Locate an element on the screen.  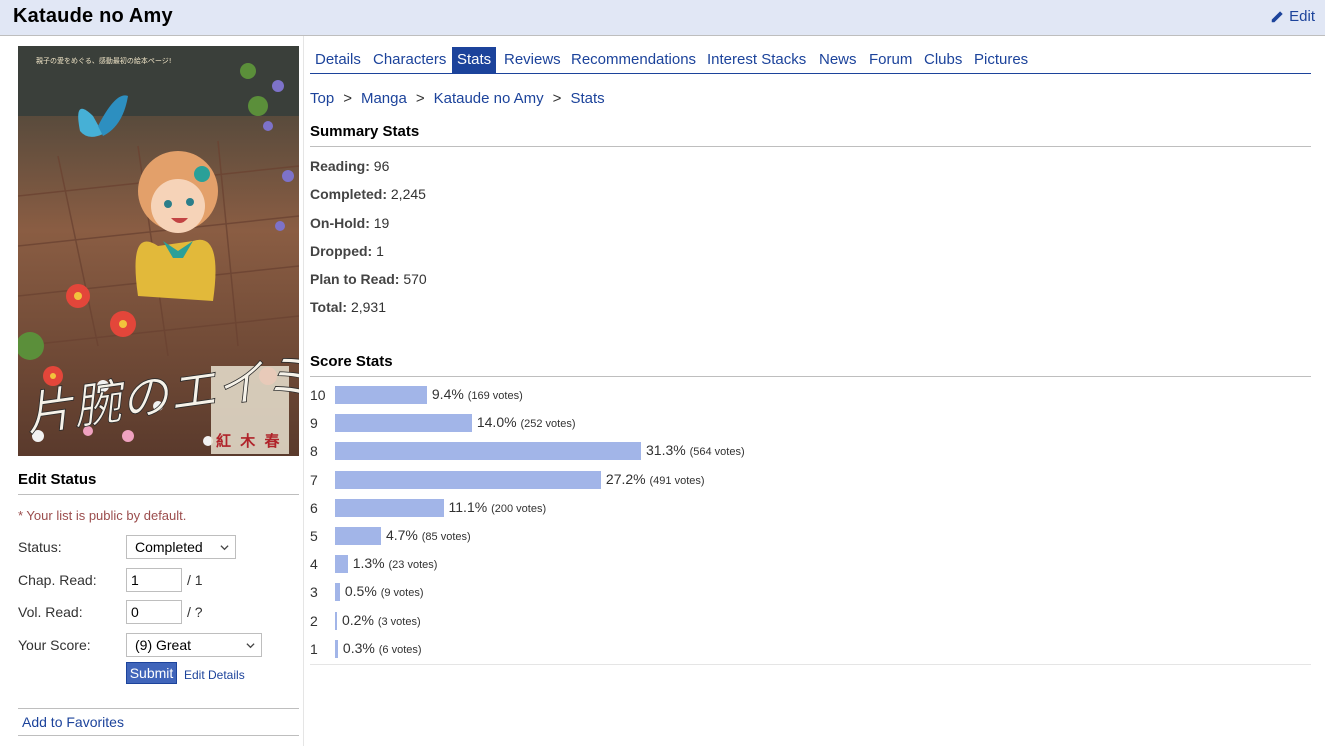
chap-read-input: 1 is located at coordinates (154, 580).